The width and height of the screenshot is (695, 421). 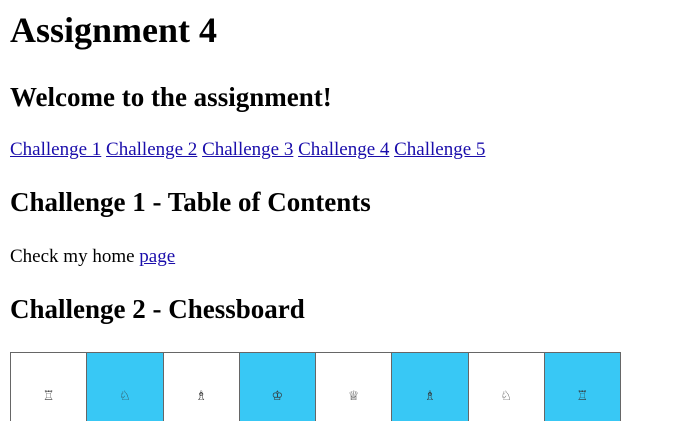 What do you see at coordinates (190, 202) in the screenshot?
I see `challenge-1-heading: Challenge 1 - Table of Contents` at bounding box center [190, 202].